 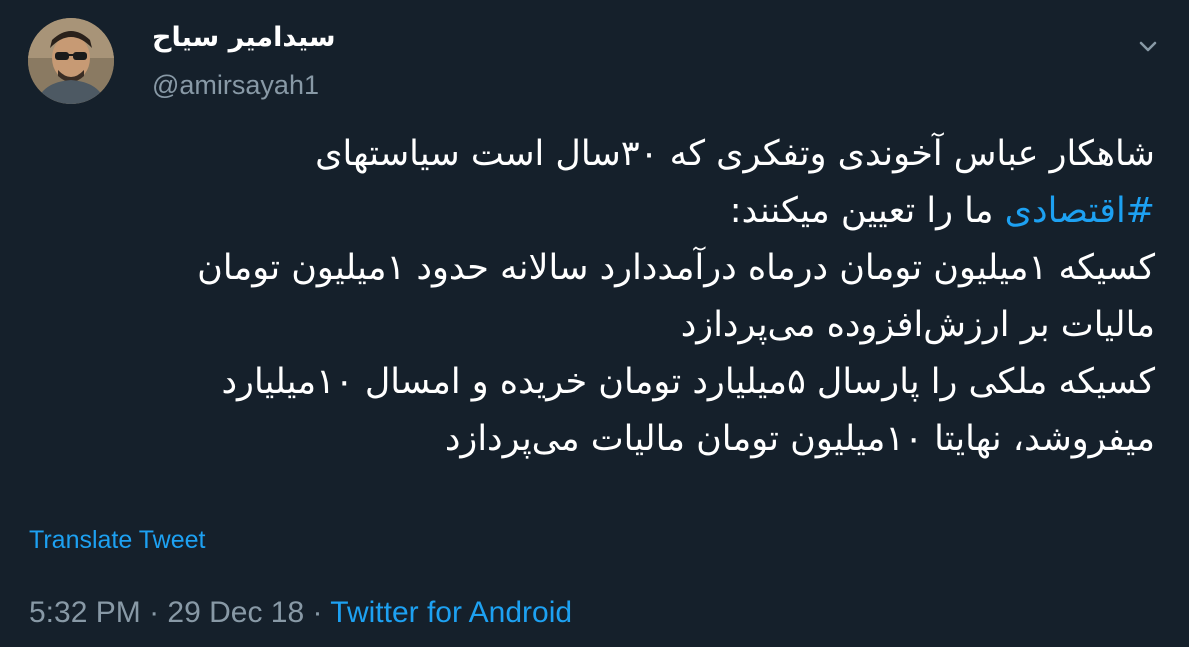 I want to click on tweet-date: 29 Dec 18, so click(x=235, y=612).